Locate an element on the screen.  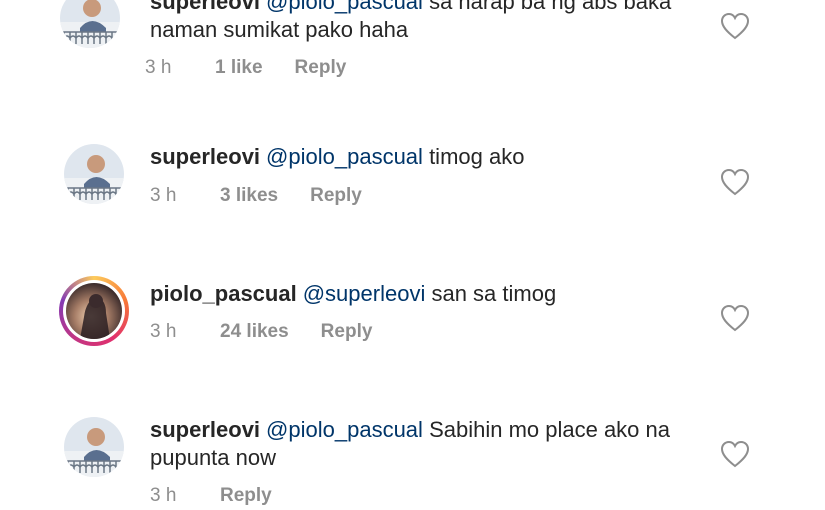
comment-meta: 3 h 24 likes Reply is located at coordinates (261, 332).